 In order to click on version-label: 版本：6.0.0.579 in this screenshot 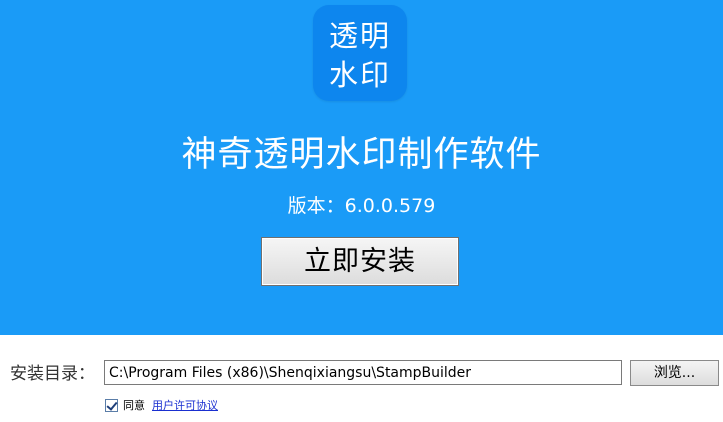, I will do `click(361, 206)`.